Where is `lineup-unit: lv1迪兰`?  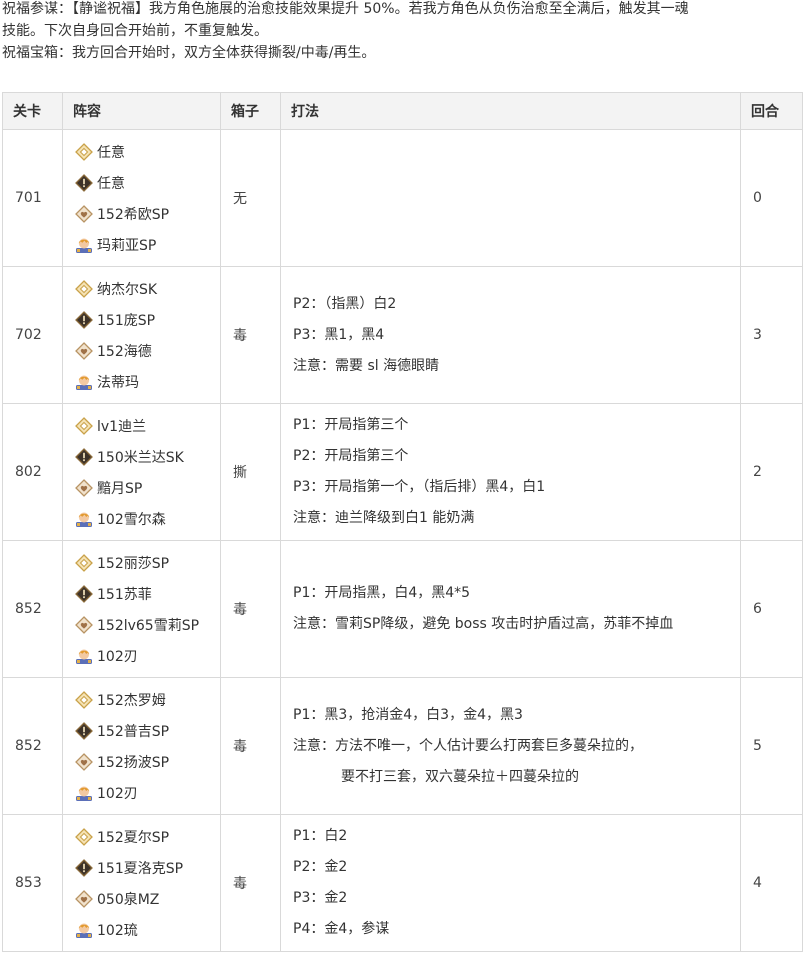 lineup-unit: lv1迪兰 is located at coordinates (141, 425).